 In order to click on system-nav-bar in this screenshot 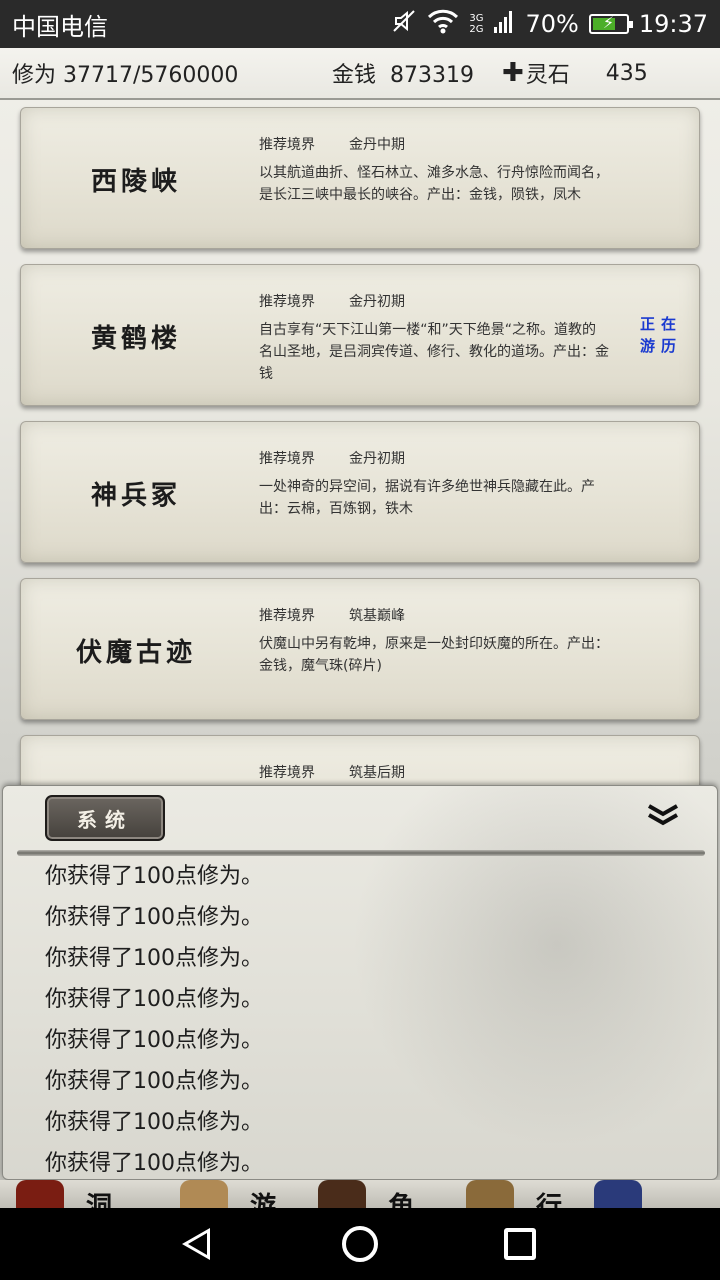, I will do `click(360, 1244)`.